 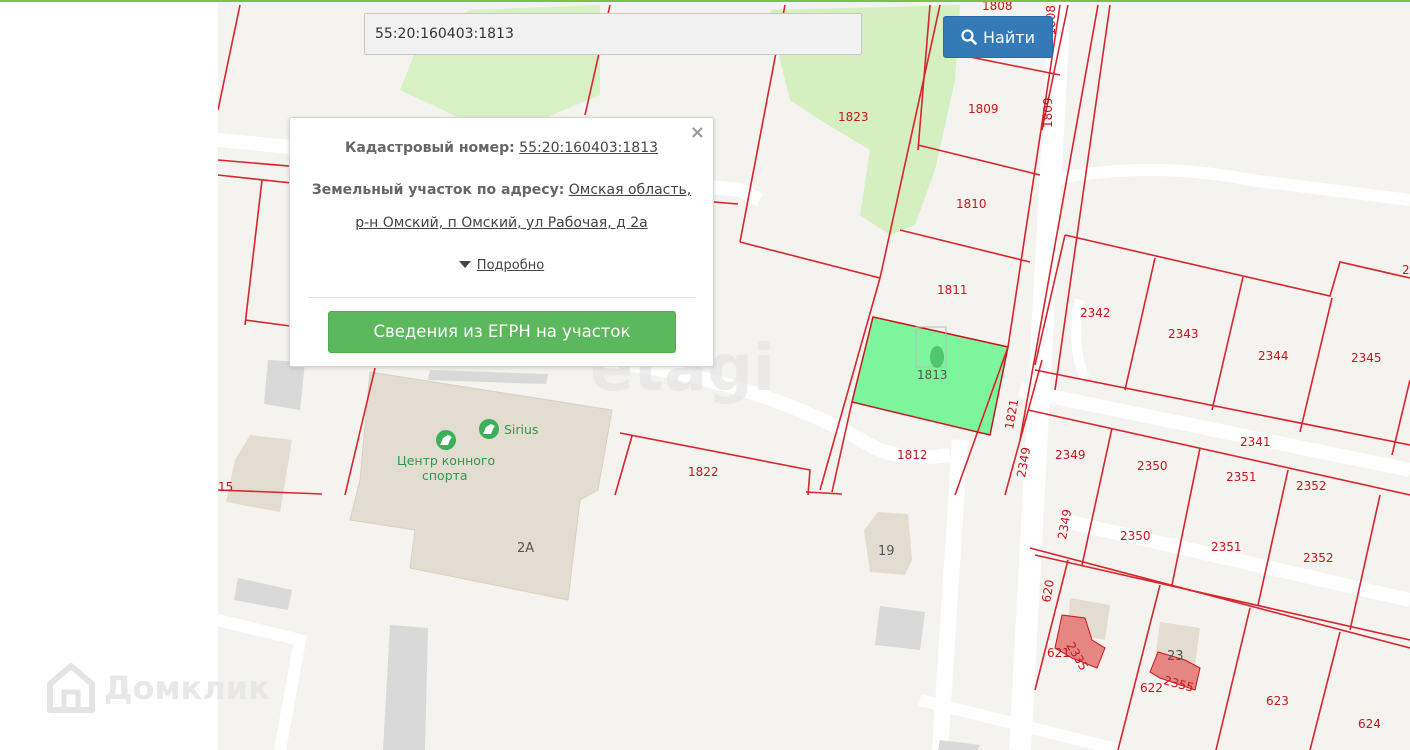 What do you see at coordinates (932, 375) in the screenshot?
I see `plot-label: 1813` at bounding box center [932, 375].